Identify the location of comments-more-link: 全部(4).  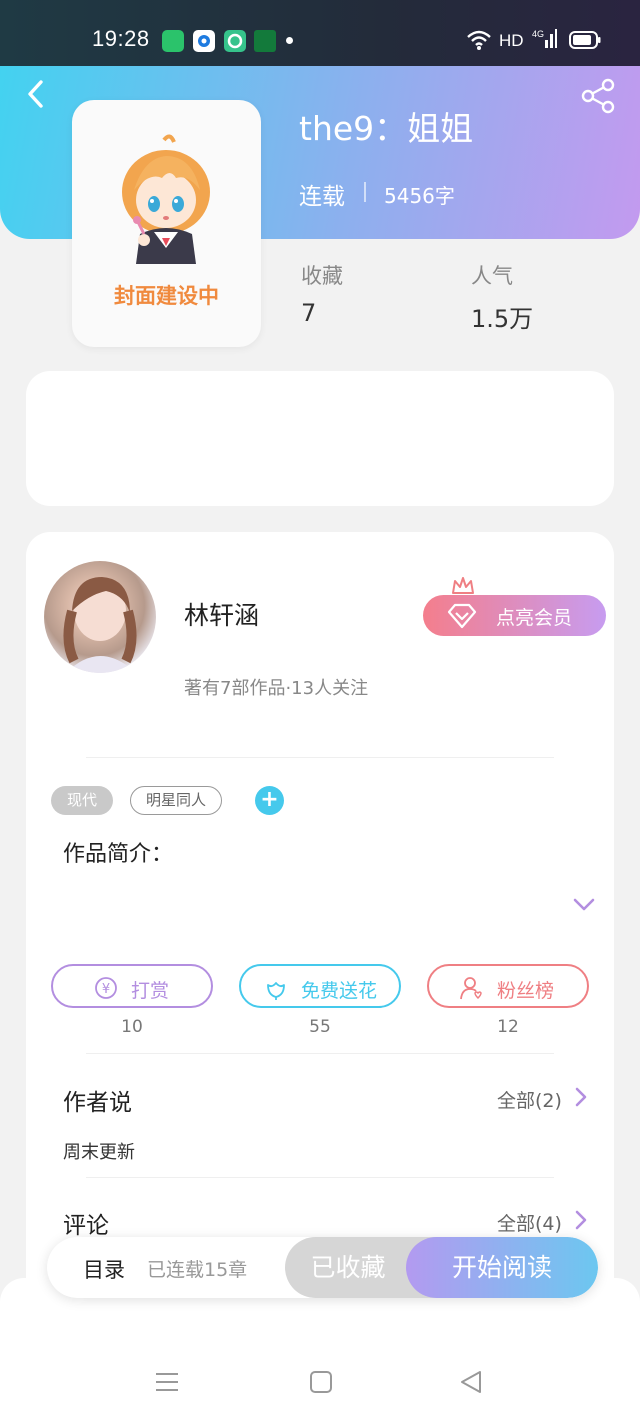
(529, 1222).